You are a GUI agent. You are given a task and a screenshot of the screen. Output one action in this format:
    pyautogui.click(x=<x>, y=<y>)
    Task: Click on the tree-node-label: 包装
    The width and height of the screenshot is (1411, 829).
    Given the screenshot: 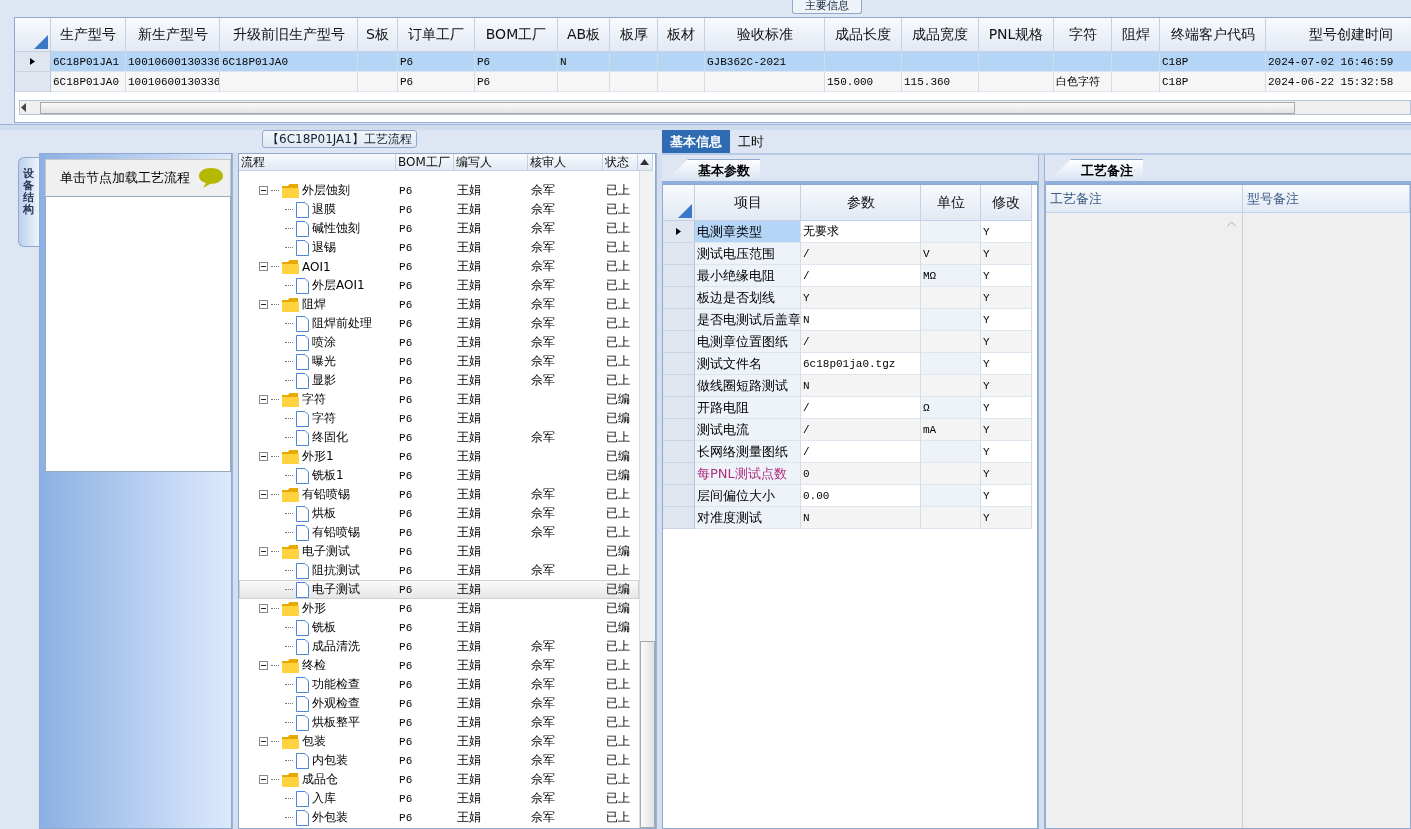 What is the action you would take?
    pyautogui.click(x=314, y=741)
    